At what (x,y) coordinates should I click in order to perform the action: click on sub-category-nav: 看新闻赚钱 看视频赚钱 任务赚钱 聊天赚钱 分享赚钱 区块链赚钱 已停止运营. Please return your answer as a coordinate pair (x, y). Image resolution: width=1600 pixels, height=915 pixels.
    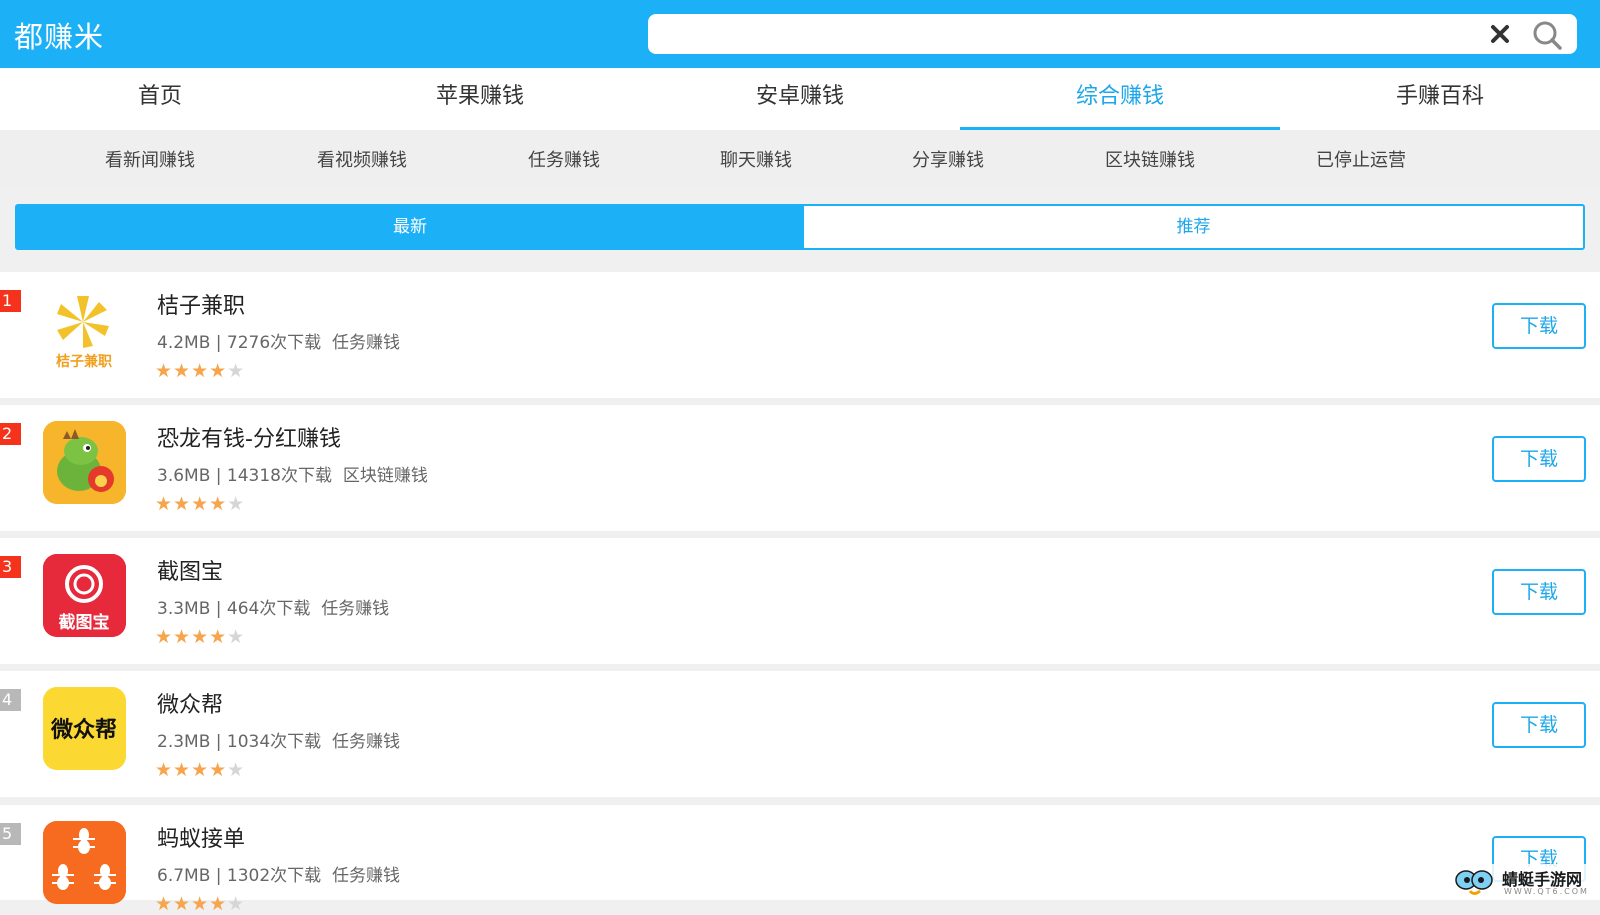
    Looking at the image, I should click on (800, 159).